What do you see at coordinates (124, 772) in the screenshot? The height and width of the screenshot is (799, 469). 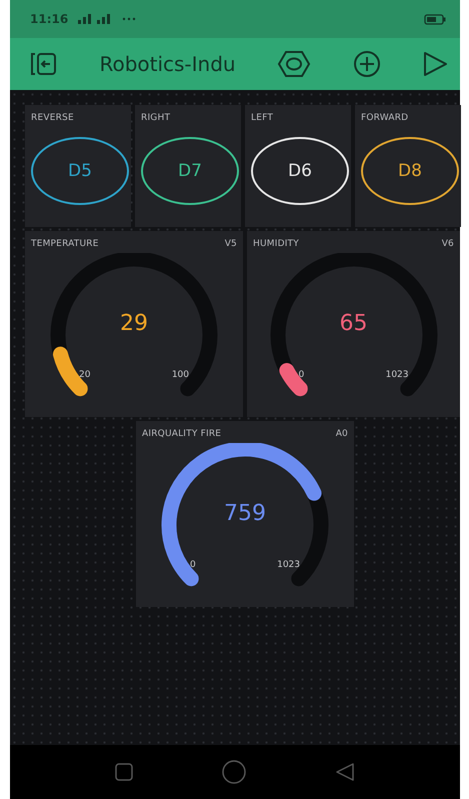 I see `recents-icon` at bounding box center [124, 772].